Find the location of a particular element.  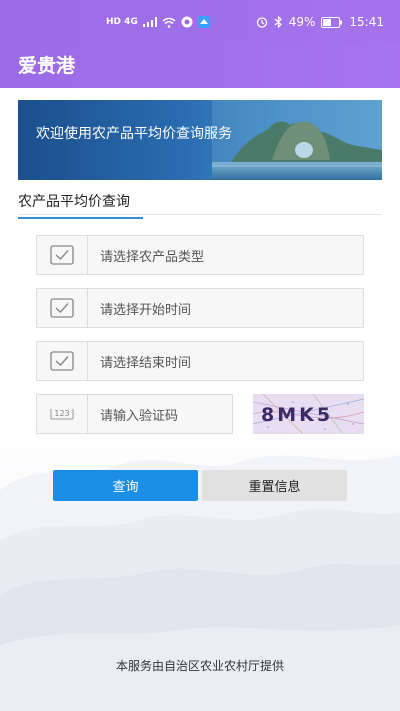

wifi-icon is located at coordinates (169, 22).